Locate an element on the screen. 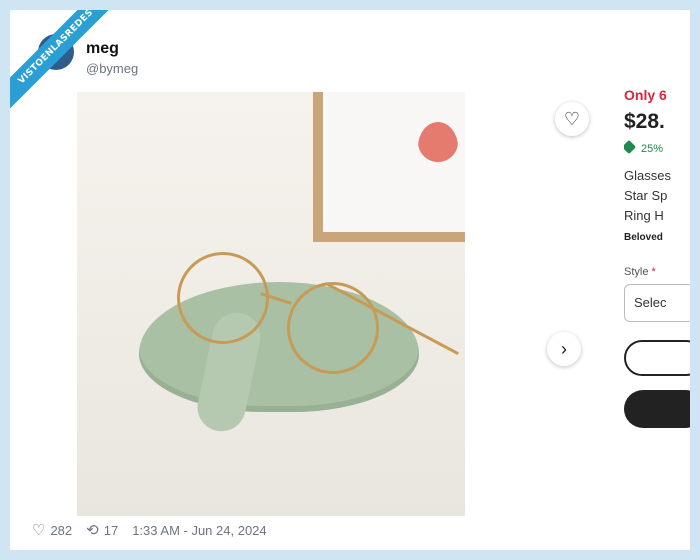 The image size is (700, 560). next-image-button: › is located at coordinates (564, 349).